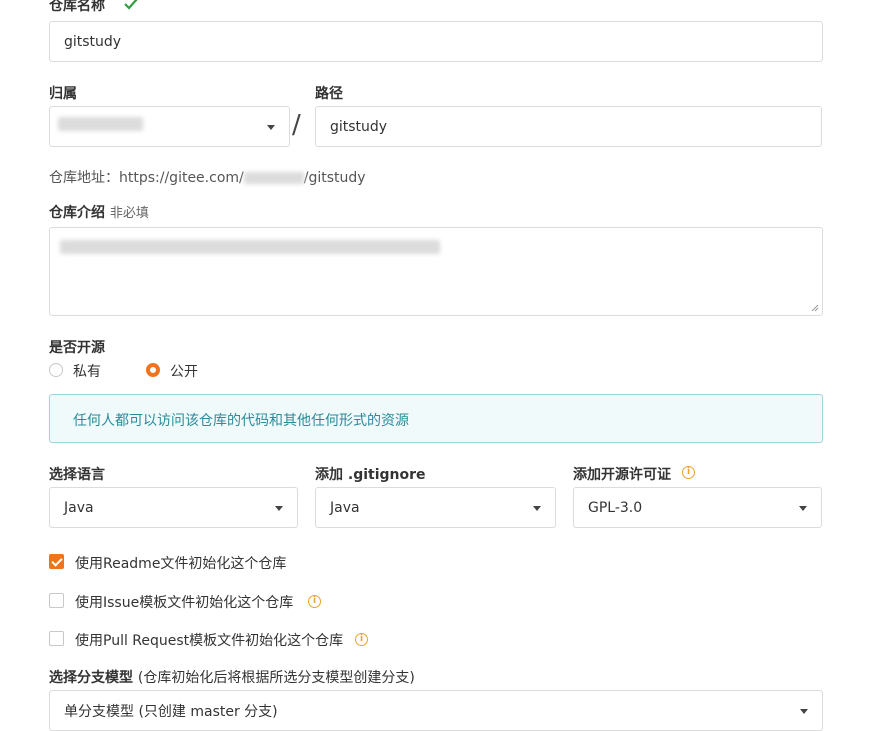  I want to click on checkbox-issue, so click(56, 600).